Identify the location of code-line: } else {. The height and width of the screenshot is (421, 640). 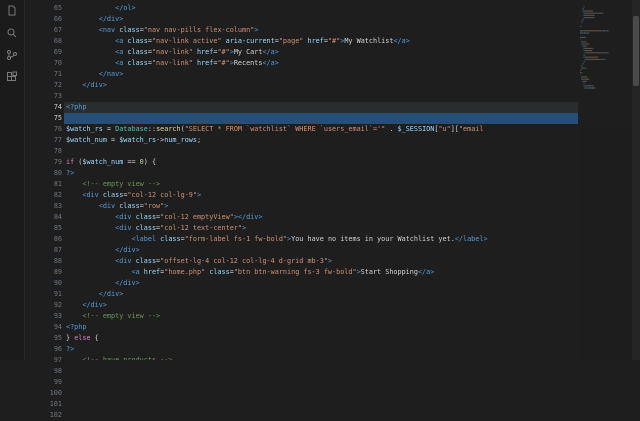
(321, 338).